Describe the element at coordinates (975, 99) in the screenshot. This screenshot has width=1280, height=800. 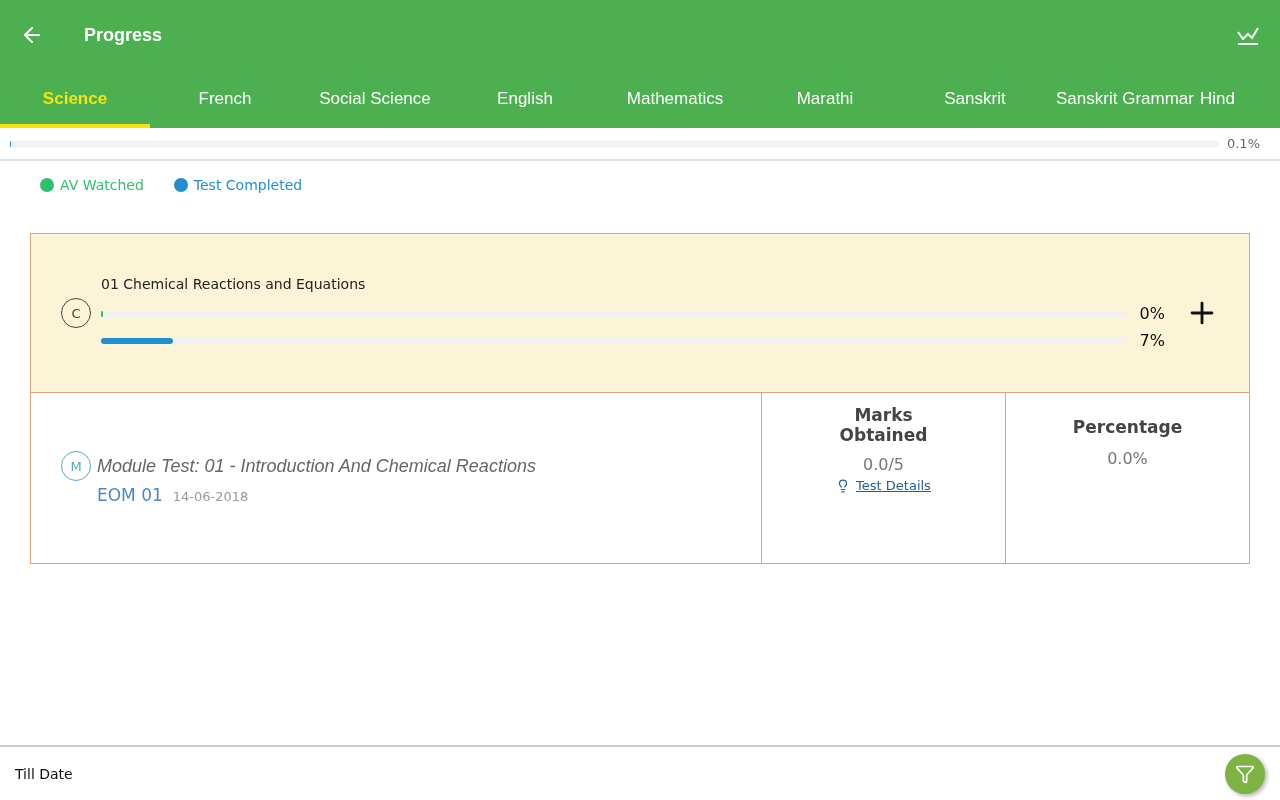
I see `subject-tab: Sanskrit` at that location.